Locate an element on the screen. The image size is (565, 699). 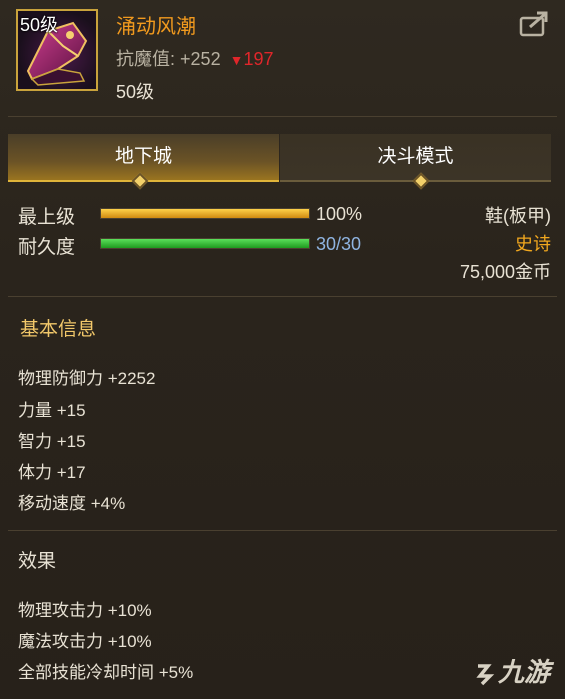
watermark-text: 九游 is located at coordinates (524, 672).